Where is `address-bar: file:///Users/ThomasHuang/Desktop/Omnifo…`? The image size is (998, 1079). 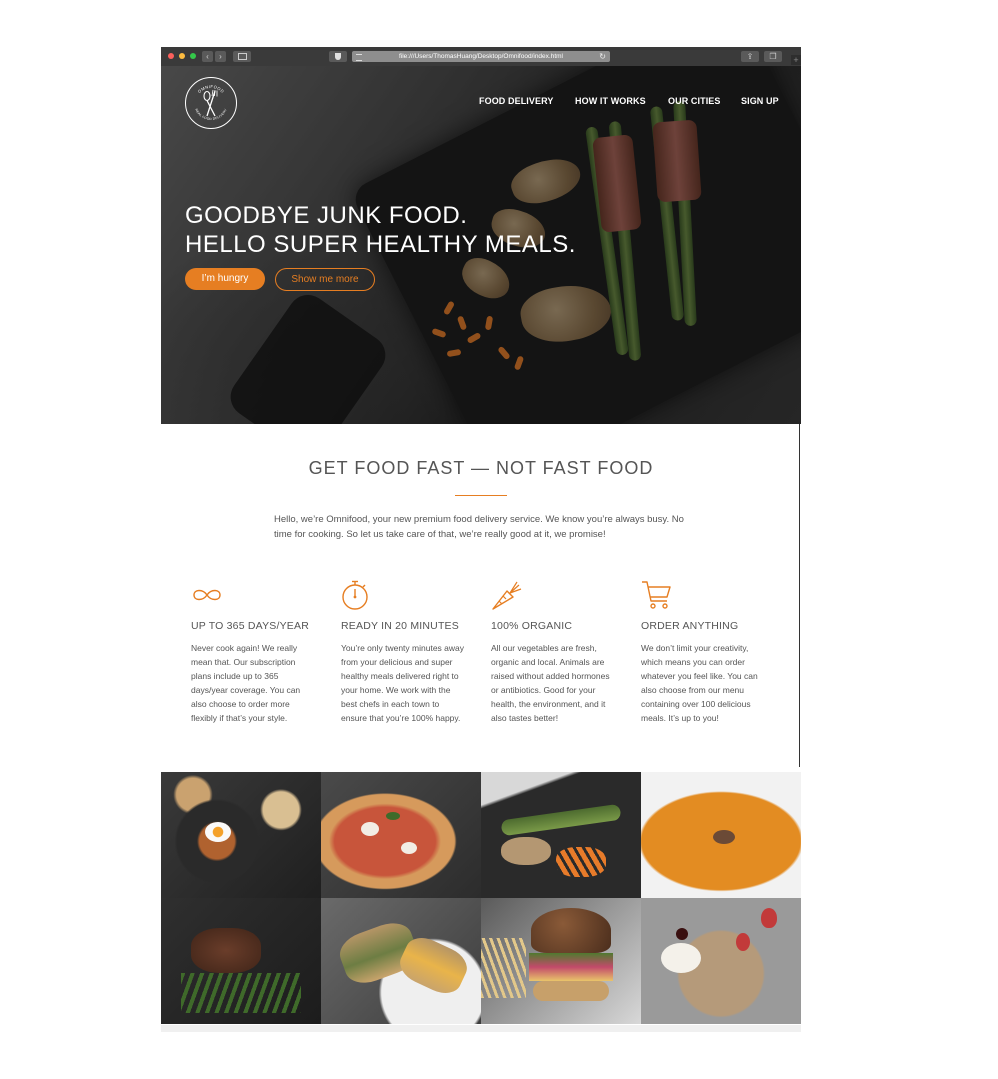 address-bar: file:///Users/ThomasHuang/Desktop/Omnifo… is located at coordinates (481, 56).